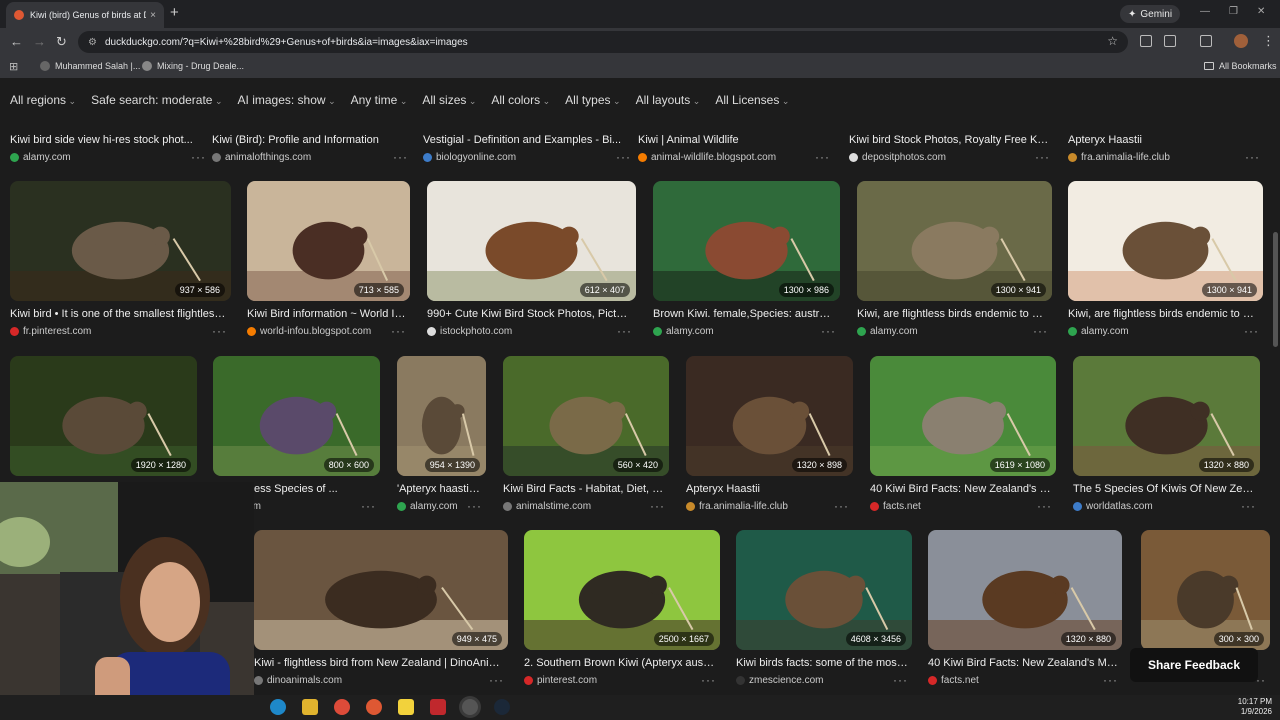 The height and width of the screenshot is (720, 1280). What do you see at coordinates (1268, 41) in the screenshot?
I see `menu-kebab-icon: ⋮` at bounding box center [1268, 41].